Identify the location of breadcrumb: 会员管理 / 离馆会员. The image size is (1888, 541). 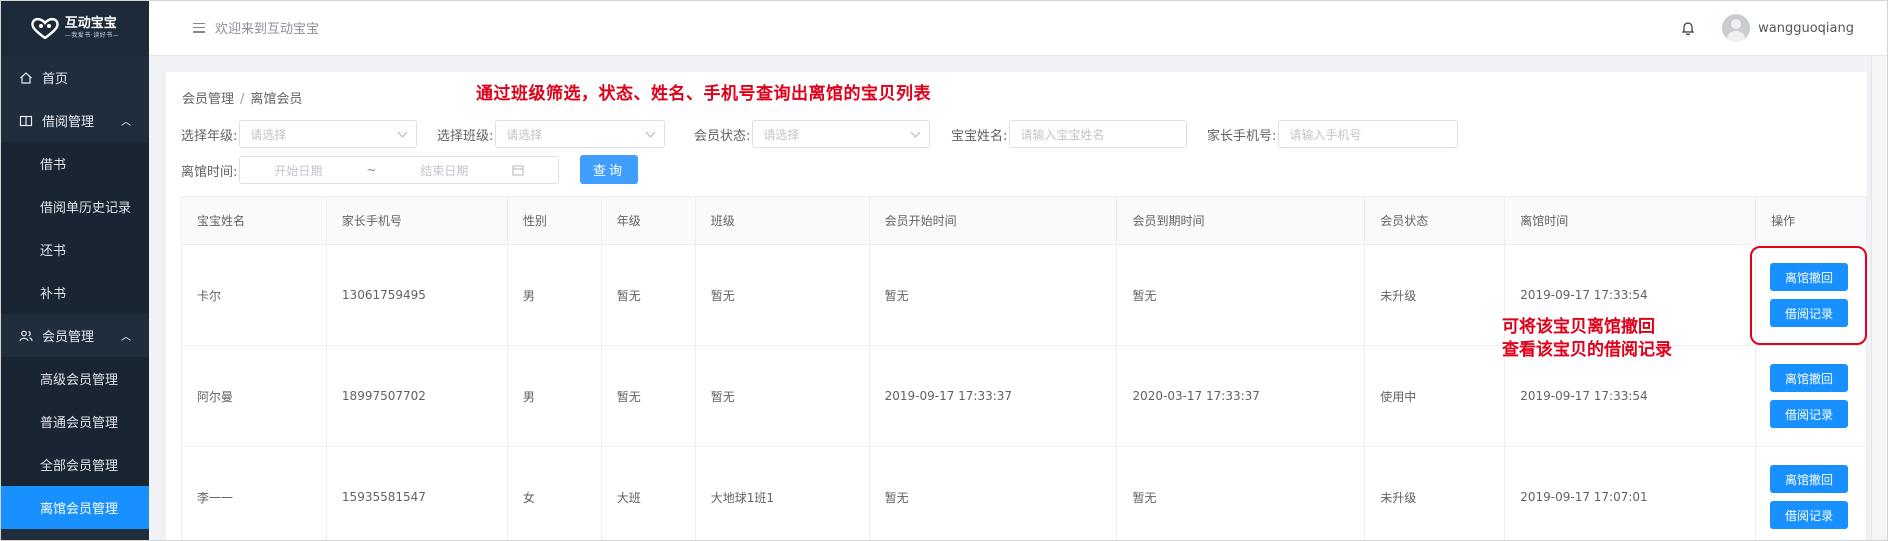
(242, 97).